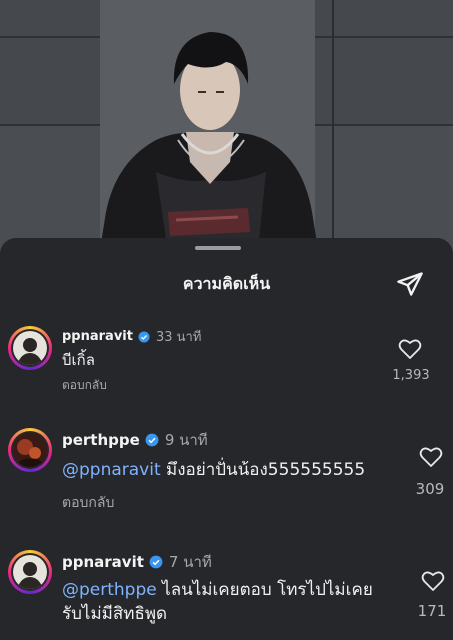  I want to click on paper-plane-icon, so click(410, 284).